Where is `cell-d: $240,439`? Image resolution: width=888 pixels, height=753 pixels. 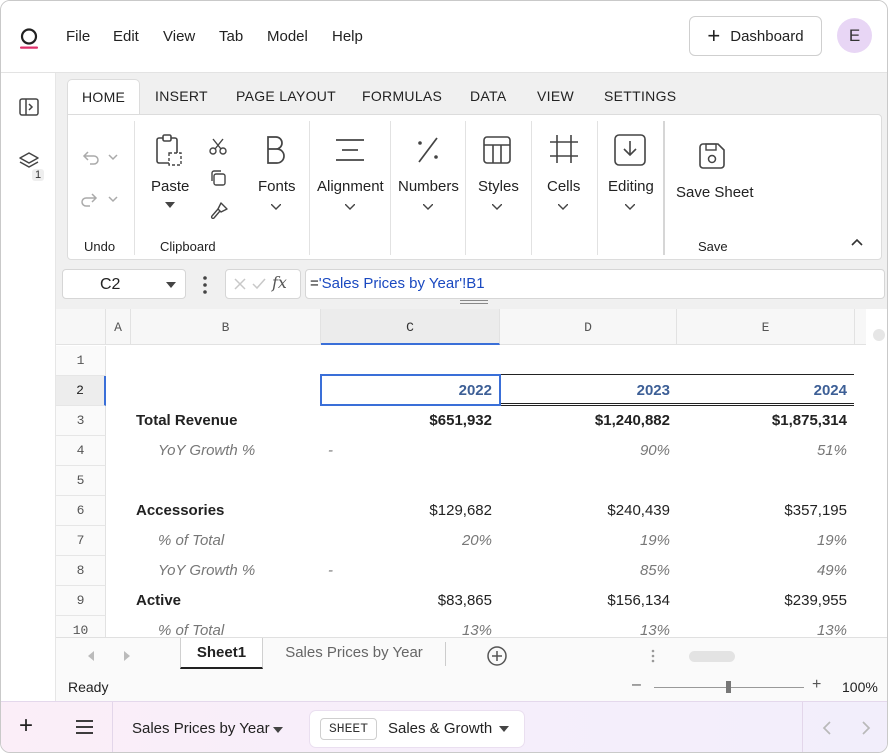 cell-d: $240,439 is located at coordinates (585, 511).